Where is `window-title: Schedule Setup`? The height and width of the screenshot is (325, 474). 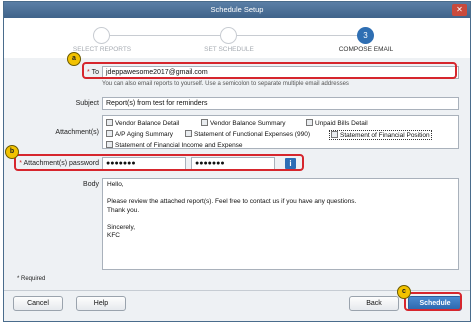 window-title: Schedule Setup is located at coordinates (237, 9).